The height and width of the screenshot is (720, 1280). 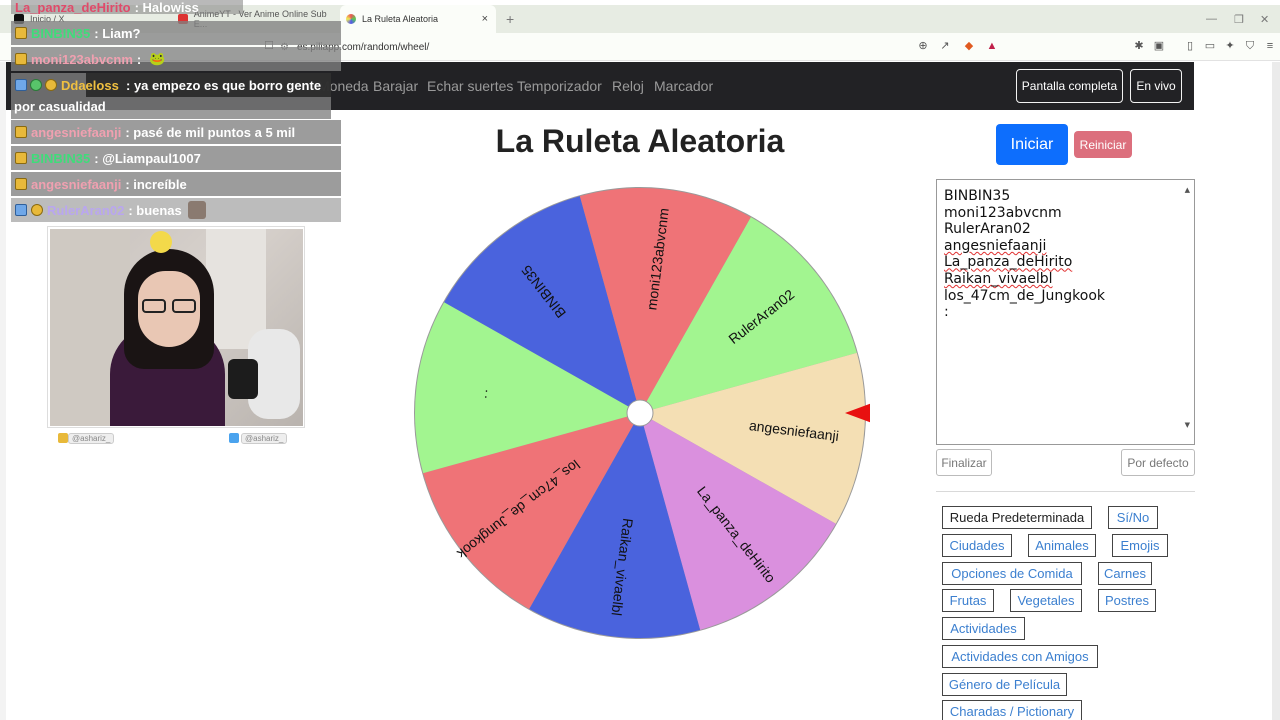 What do you see at coordinates (510, 19) in the screenshot?
I see `new-tab-button: +` at bounding box center [510, 19].